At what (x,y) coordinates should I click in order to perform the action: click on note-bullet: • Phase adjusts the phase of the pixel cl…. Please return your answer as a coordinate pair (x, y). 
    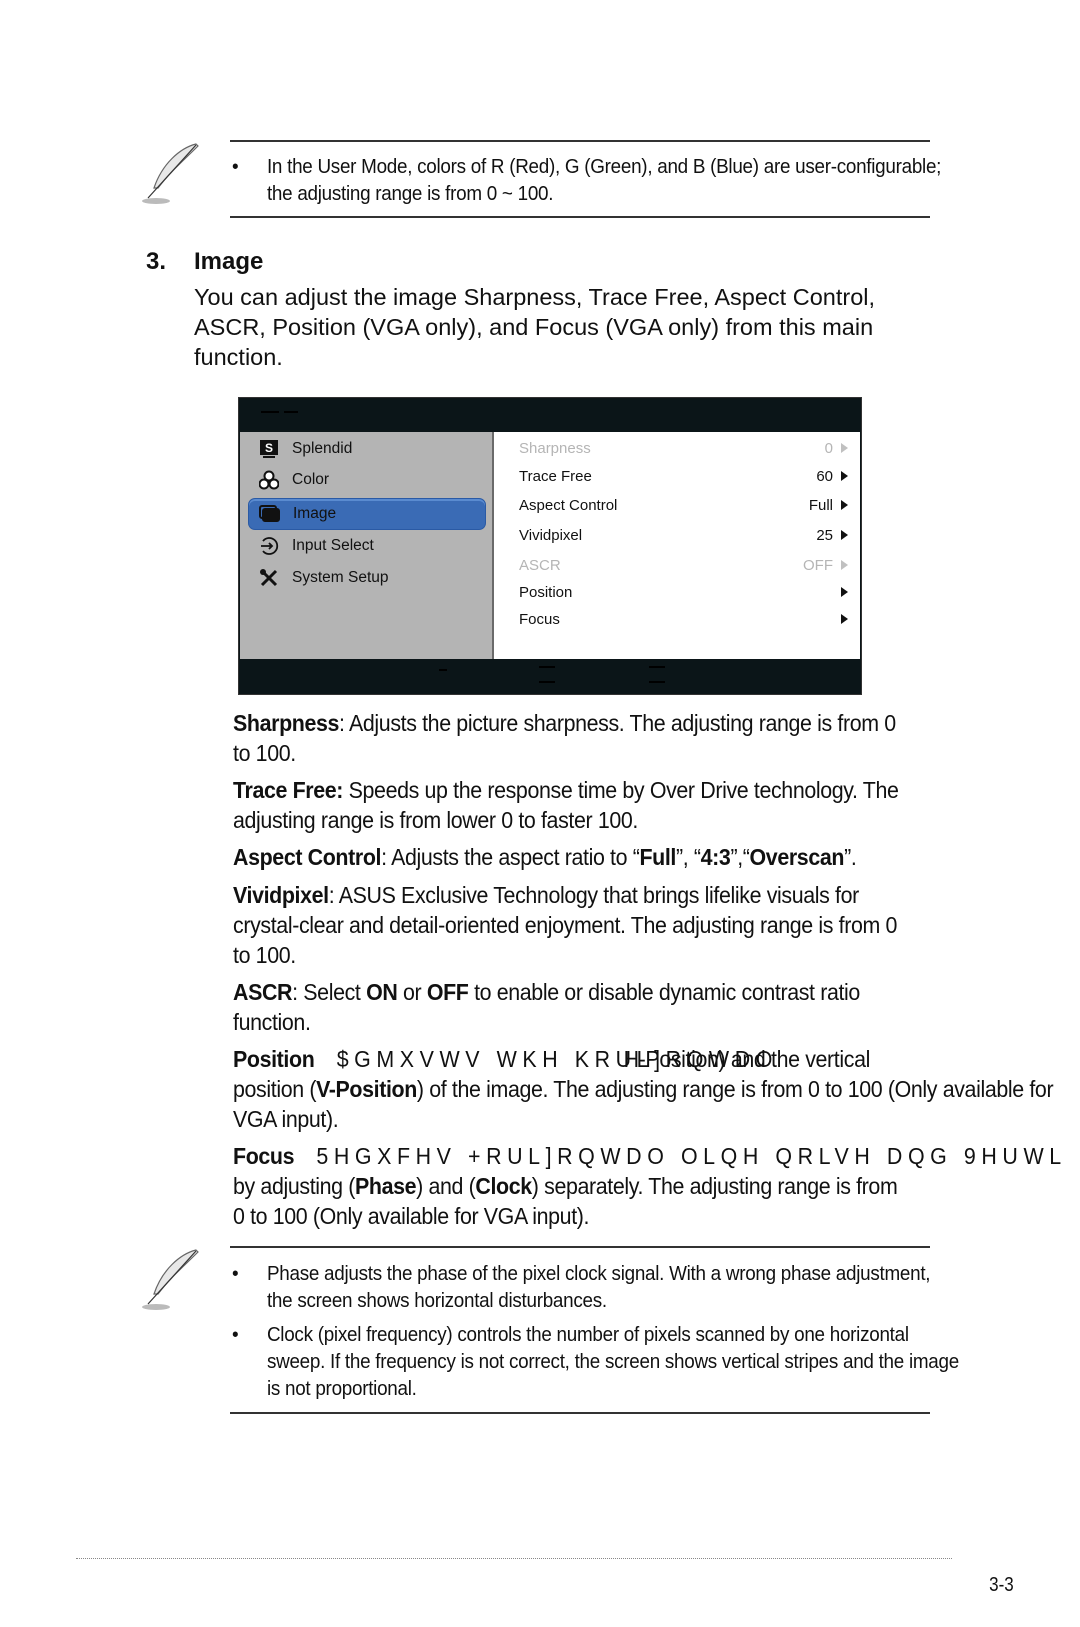
    Looking at the image, I should click on (581, 1287).